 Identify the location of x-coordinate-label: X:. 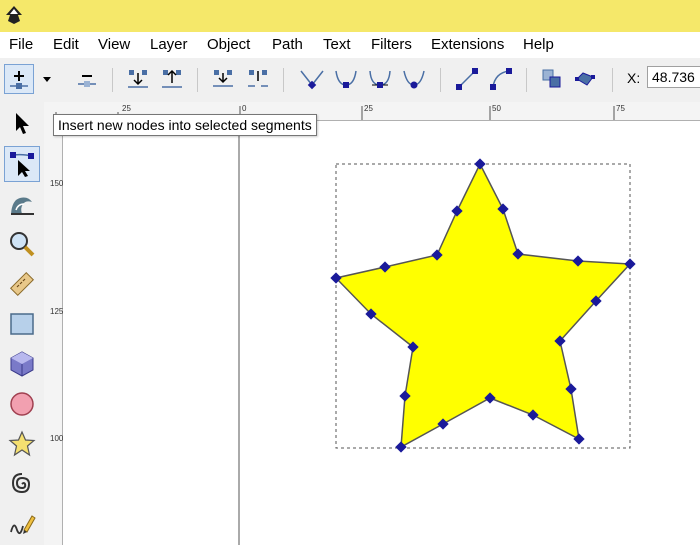
(634, 78).